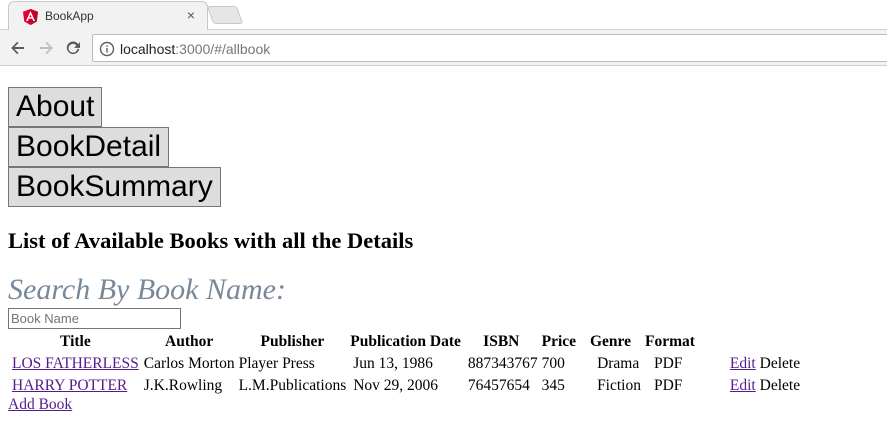 The image size is (887, 430). Describe the element at coordinates (89, 147) in the screenshot. I see `book-detail-button: BookDetail` at that location.